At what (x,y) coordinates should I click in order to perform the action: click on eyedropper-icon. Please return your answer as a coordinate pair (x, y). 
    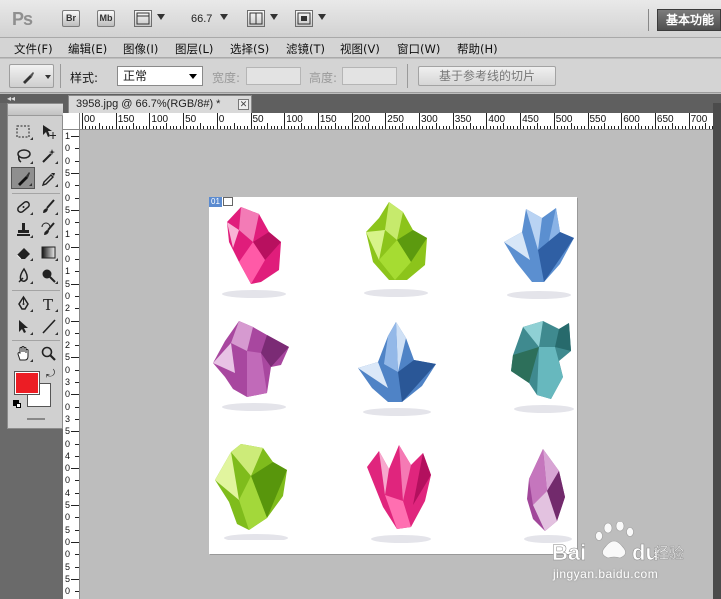
    Looking at the image, I should click on (48, 178).